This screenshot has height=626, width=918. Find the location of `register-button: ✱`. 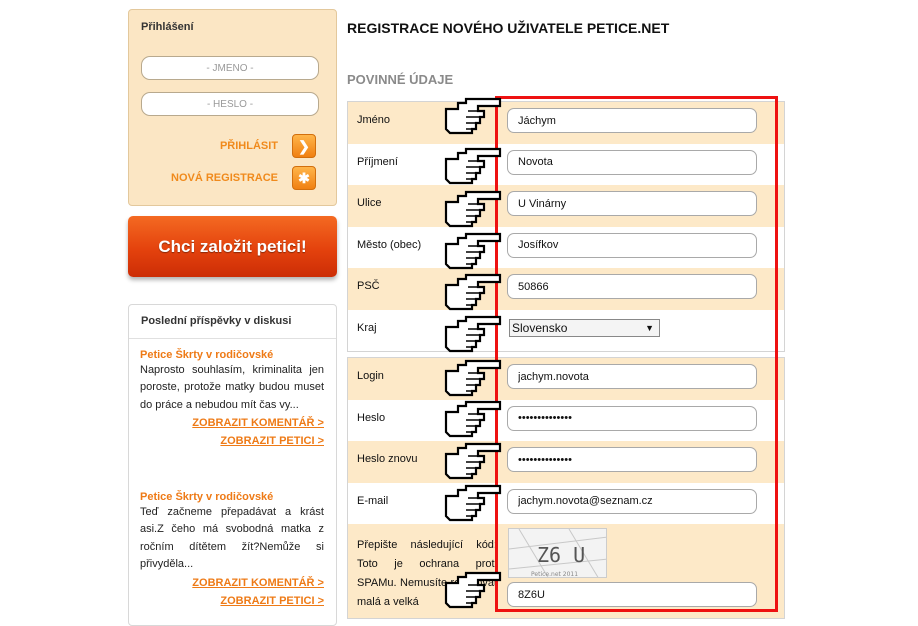

register-button: ✱ is located at coordinates (304, 178).